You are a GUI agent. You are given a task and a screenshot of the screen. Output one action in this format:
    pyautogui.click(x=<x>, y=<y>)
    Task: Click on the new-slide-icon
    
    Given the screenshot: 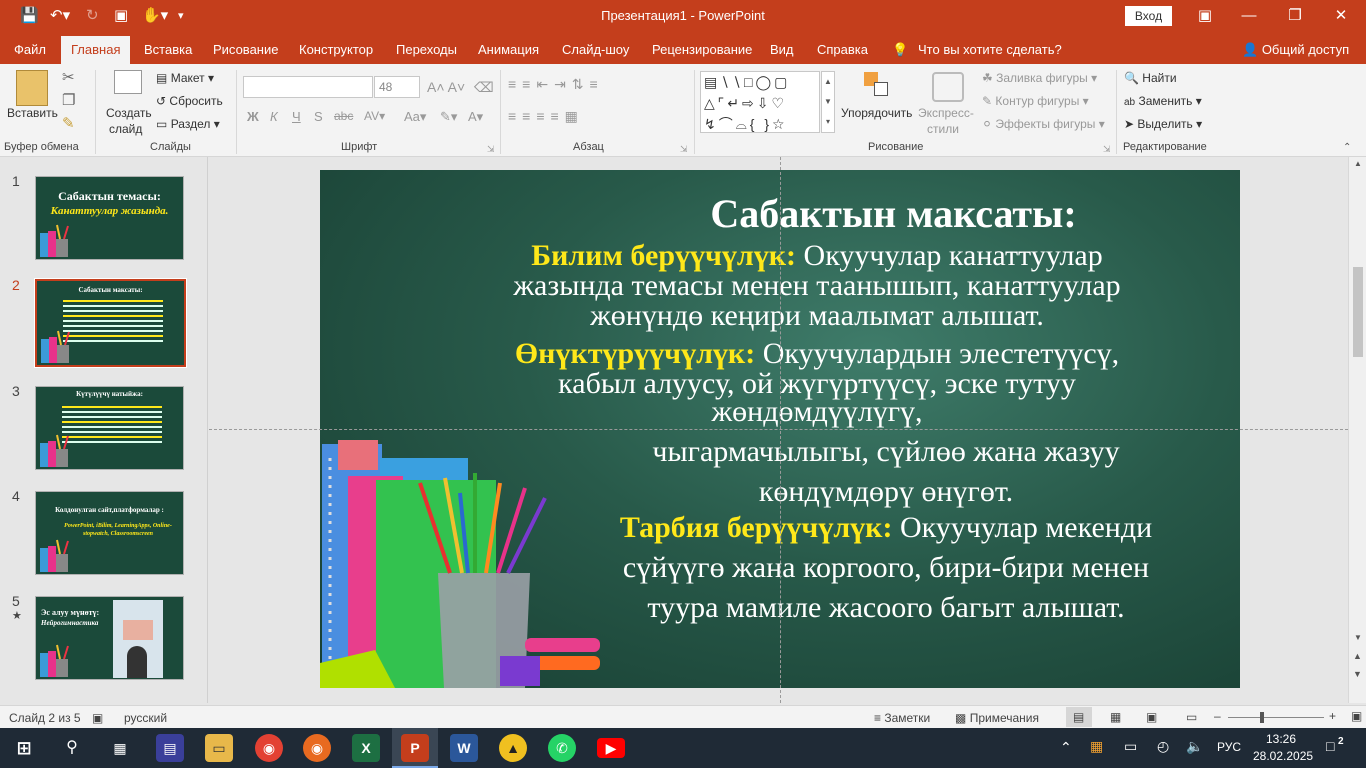 What is the action you would take?
    pyautogui.click(x=128, y=82)
    